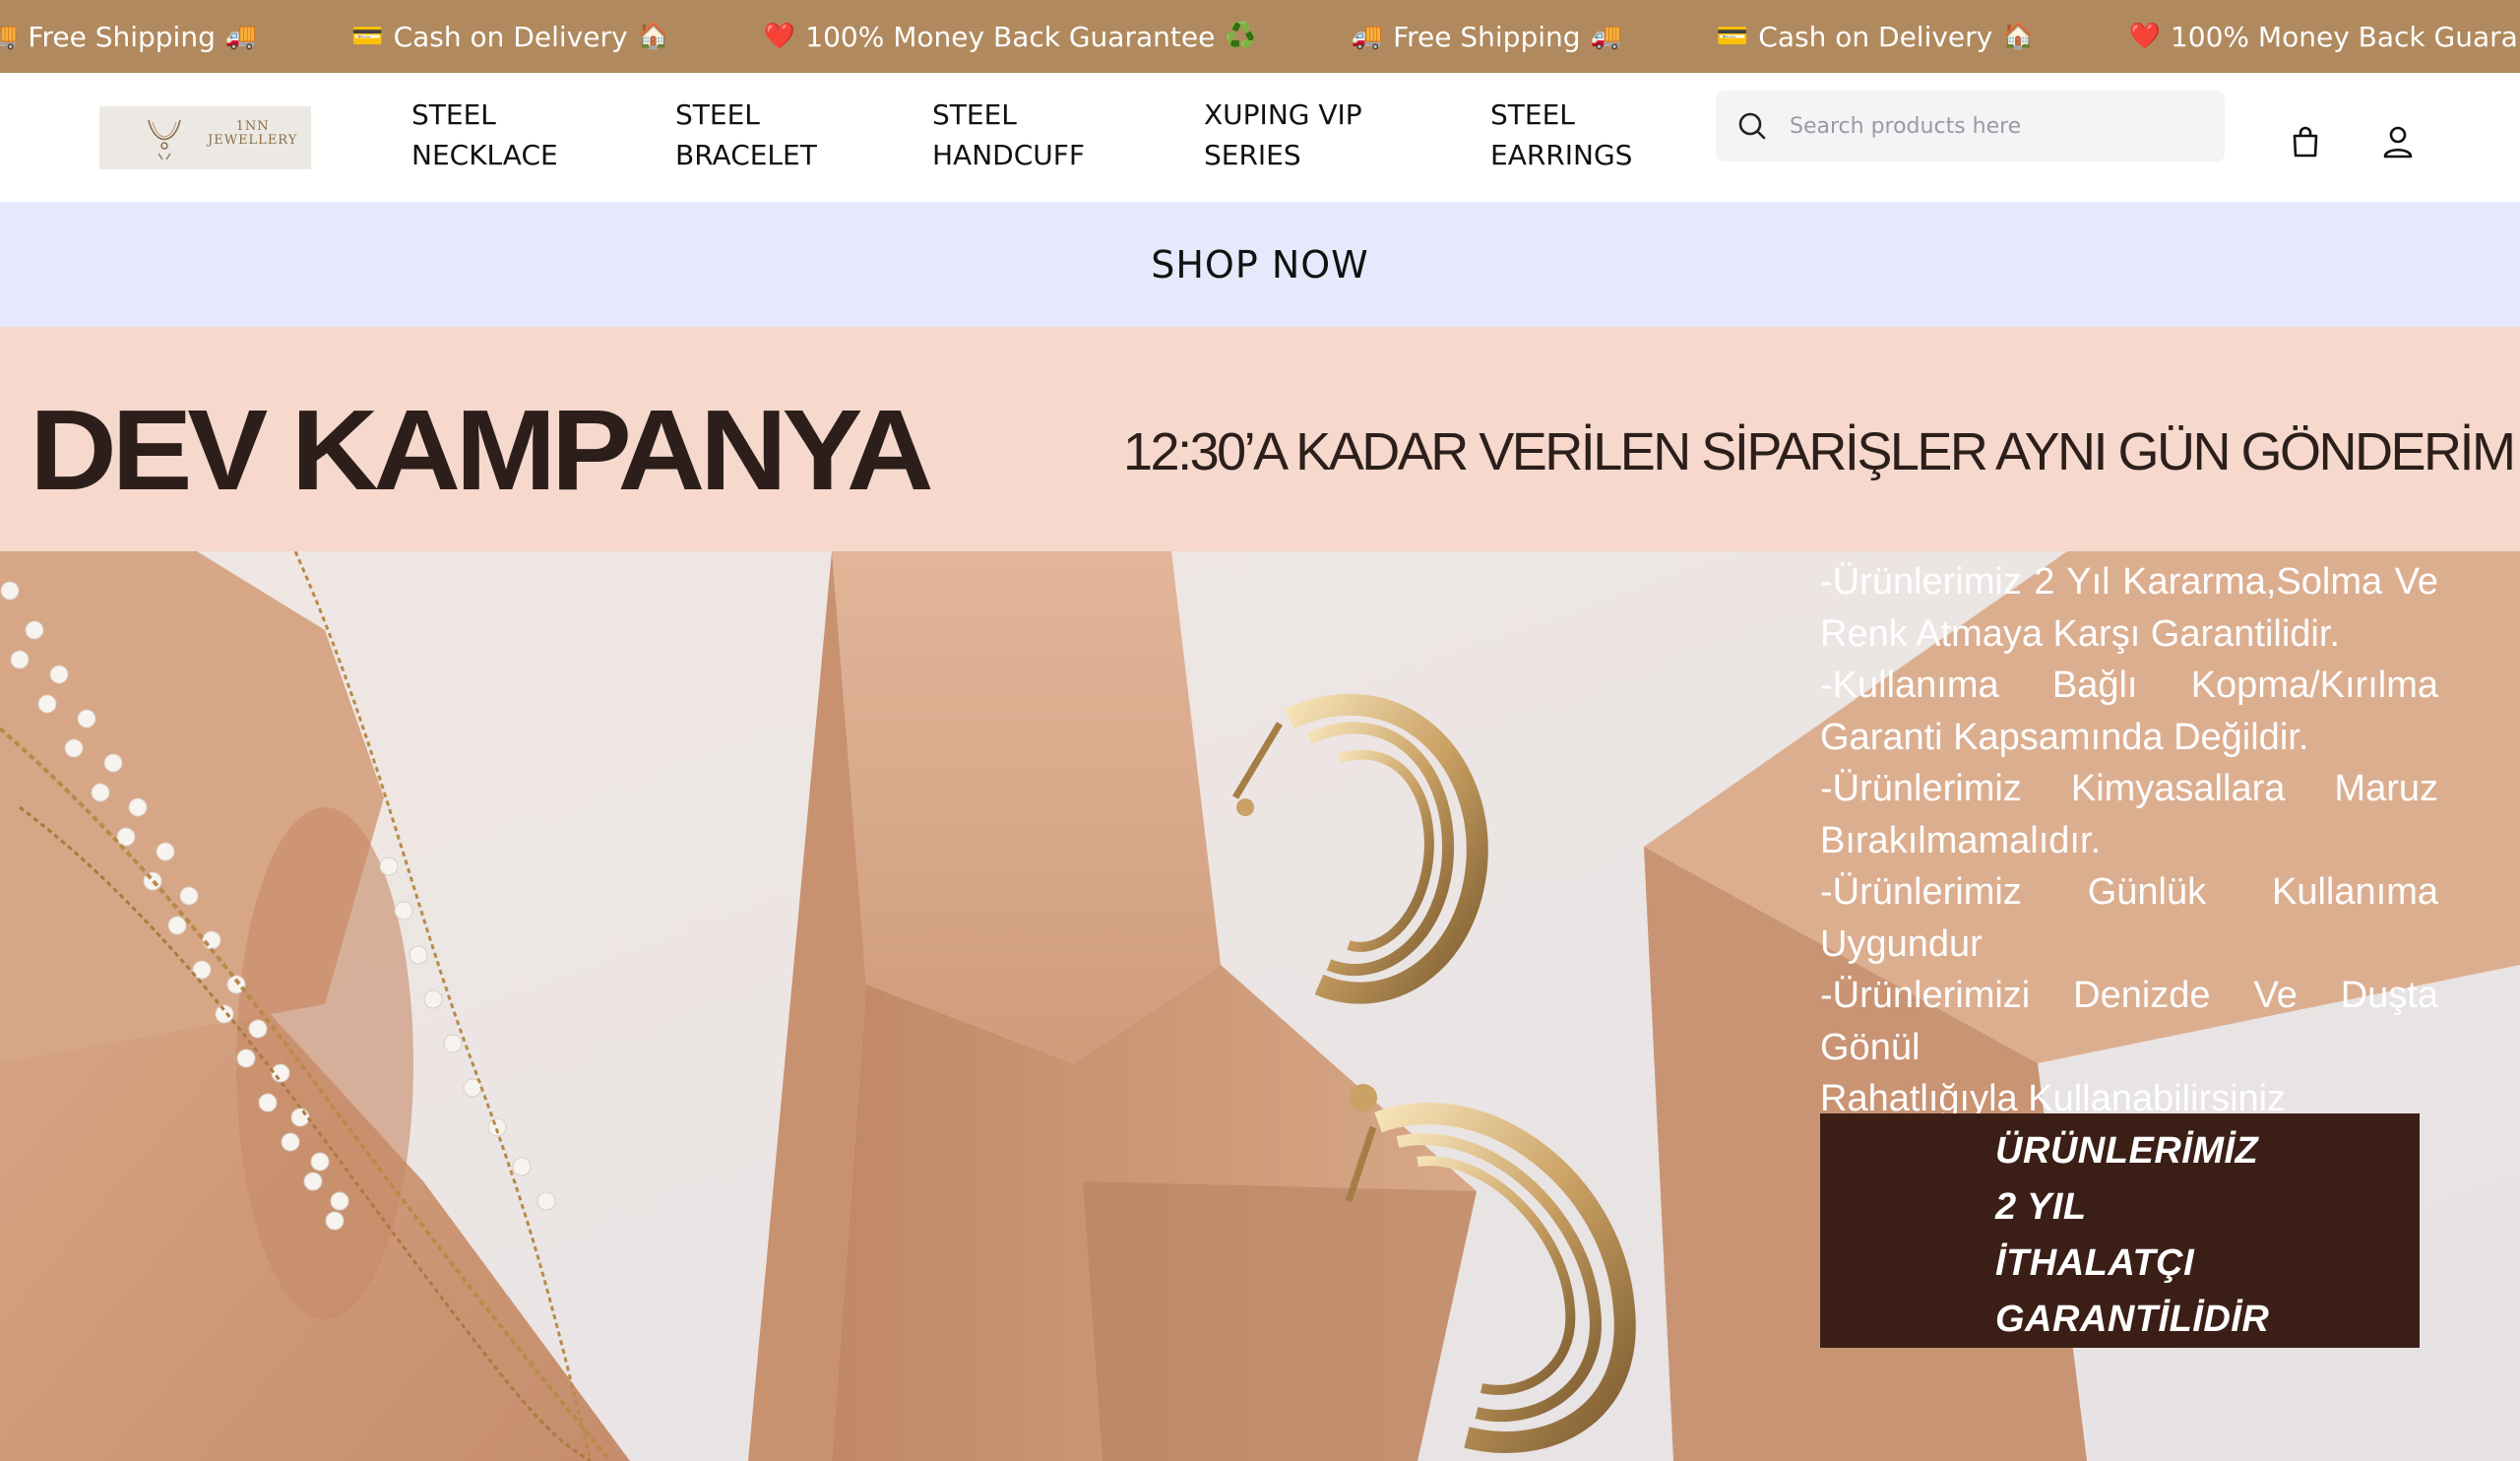 This screenshot has height=1461, width=2520. I want to click on ticker-item: ❤️ 100% Money Back Guarantee, so click(2324, 37).